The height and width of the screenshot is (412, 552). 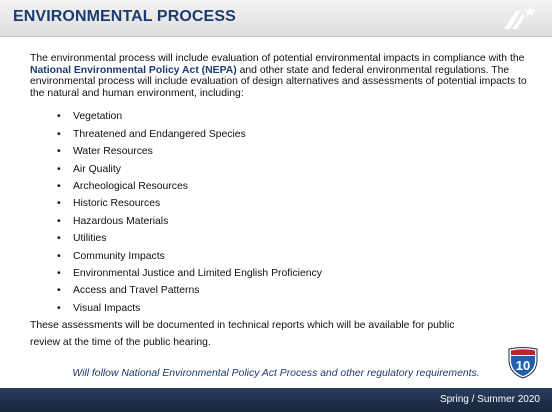 What do you see at coordinates (124, 16) in the screenshot?
I see `page-title: ENVIRONMENTAL PROCESS` at bounding box center [124, 16].